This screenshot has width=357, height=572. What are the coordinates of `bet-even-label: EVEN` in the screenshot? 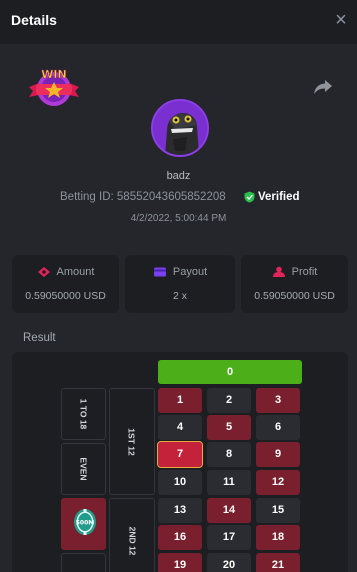 It's located at (83, 469).